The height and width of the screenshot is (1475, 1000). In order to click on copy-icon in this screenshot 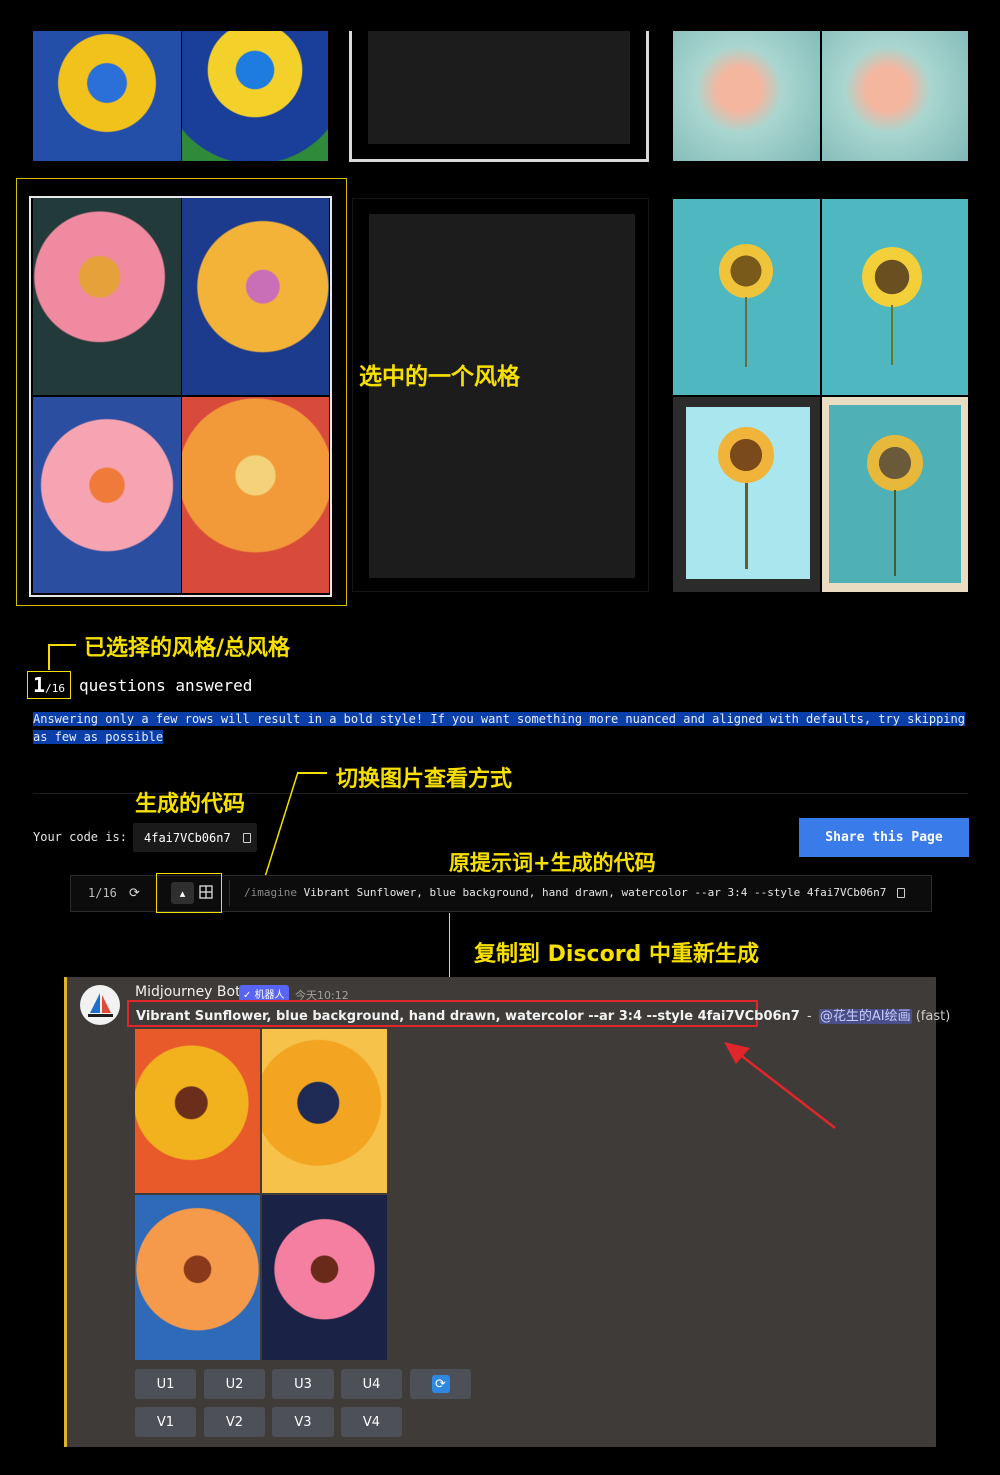, I will do `click(246, 837)`.